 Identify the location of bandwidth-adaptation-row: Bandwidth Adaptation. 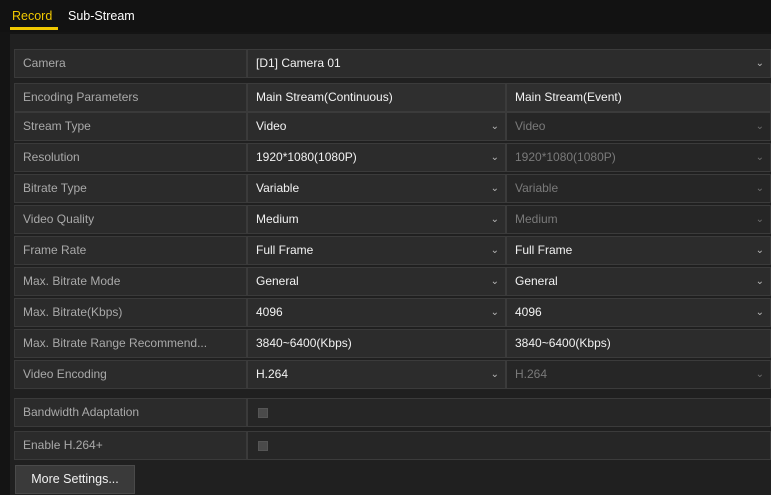
(390, 412).